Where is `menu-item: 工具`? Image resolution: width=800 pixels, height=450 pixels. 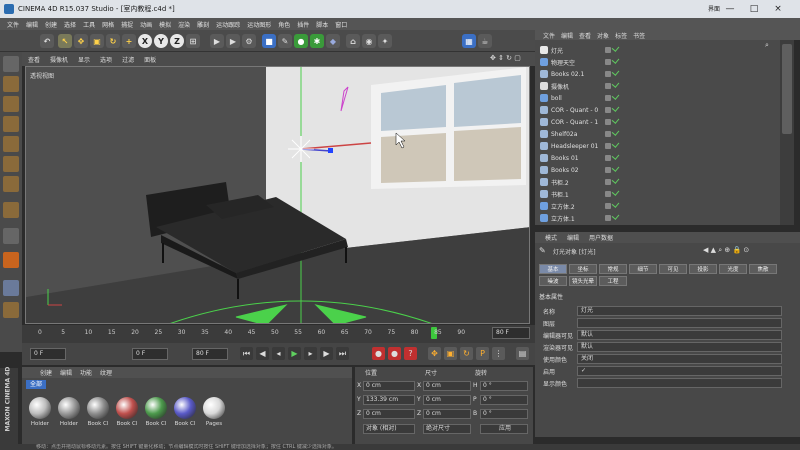 menu-item: 工具 is located at coordinates (89, 24).